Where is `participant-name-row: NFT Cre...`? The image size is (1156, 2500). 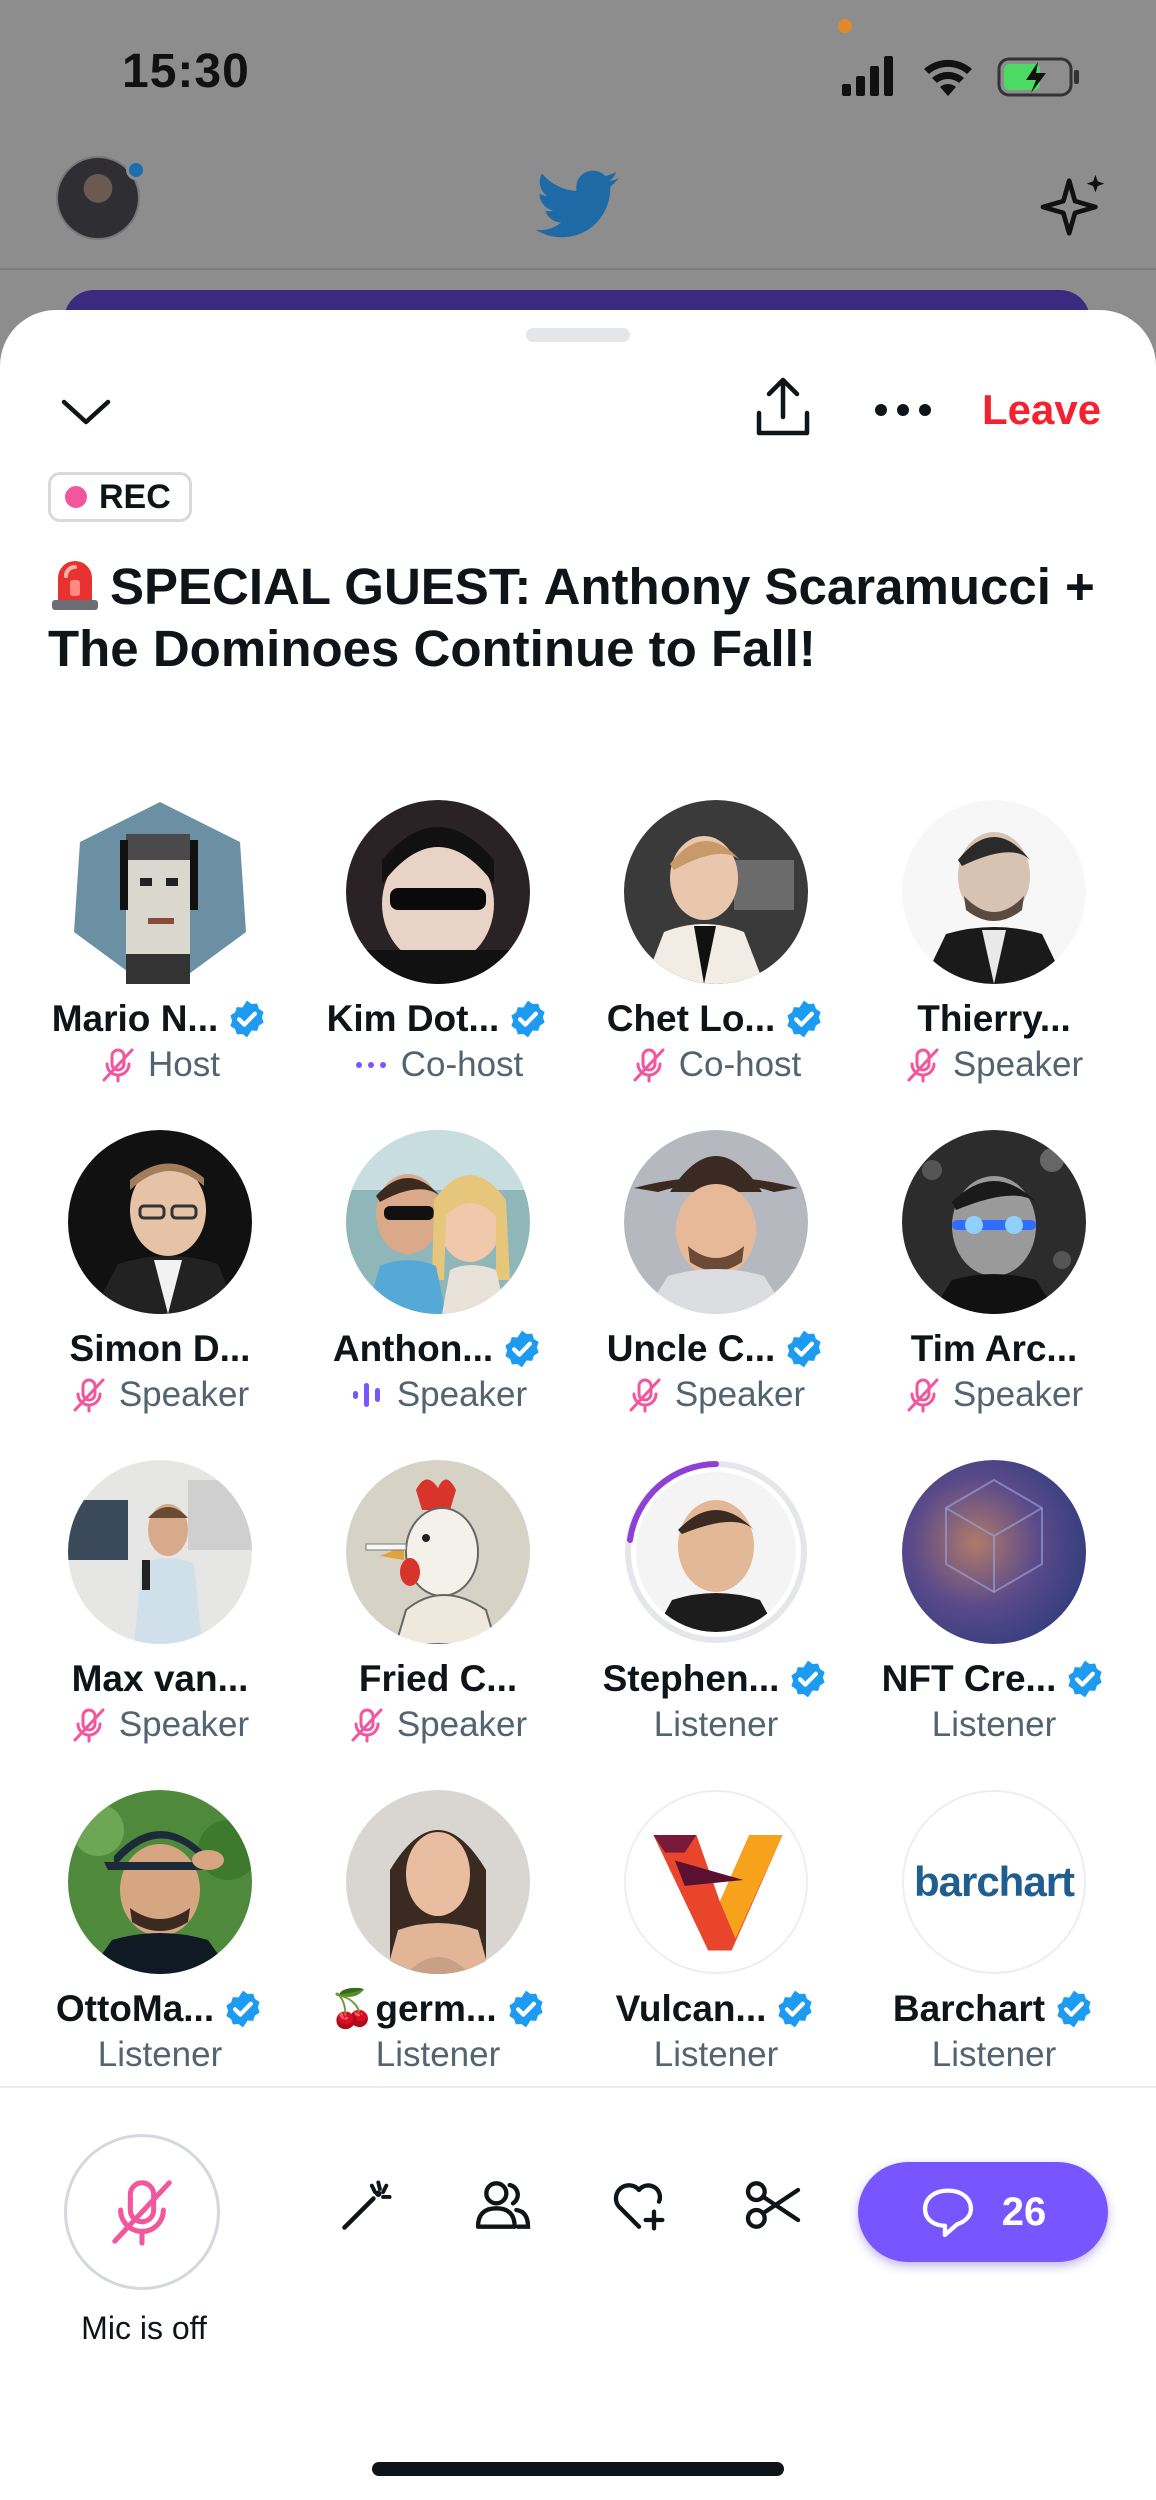
participant-name-row: NFT Cre... is located at coordinates (994, 1679).